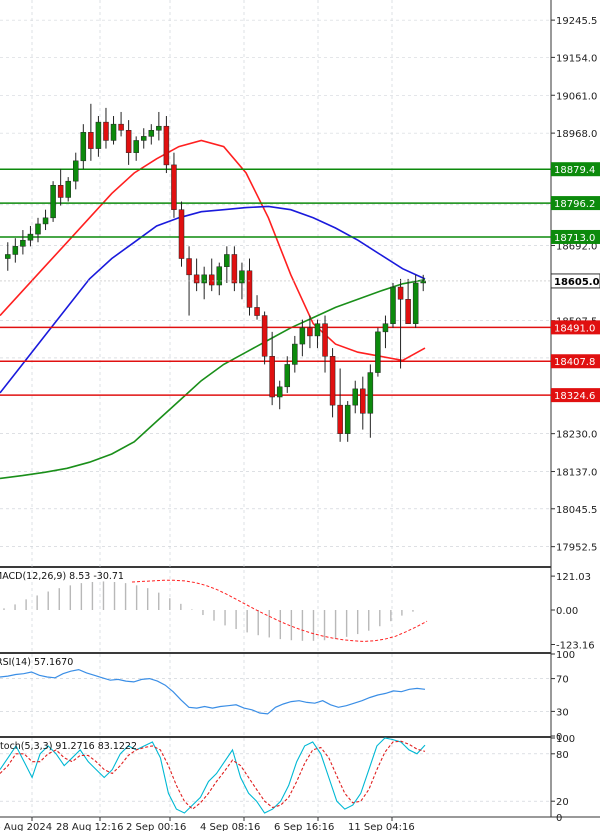 Image resolution: width=600 pixels, height=835 pixels. What do you see at coordinates (562, 680) in the screenshot?
I see `rsi-tick-label: 70` at bounding box center [562, 680].